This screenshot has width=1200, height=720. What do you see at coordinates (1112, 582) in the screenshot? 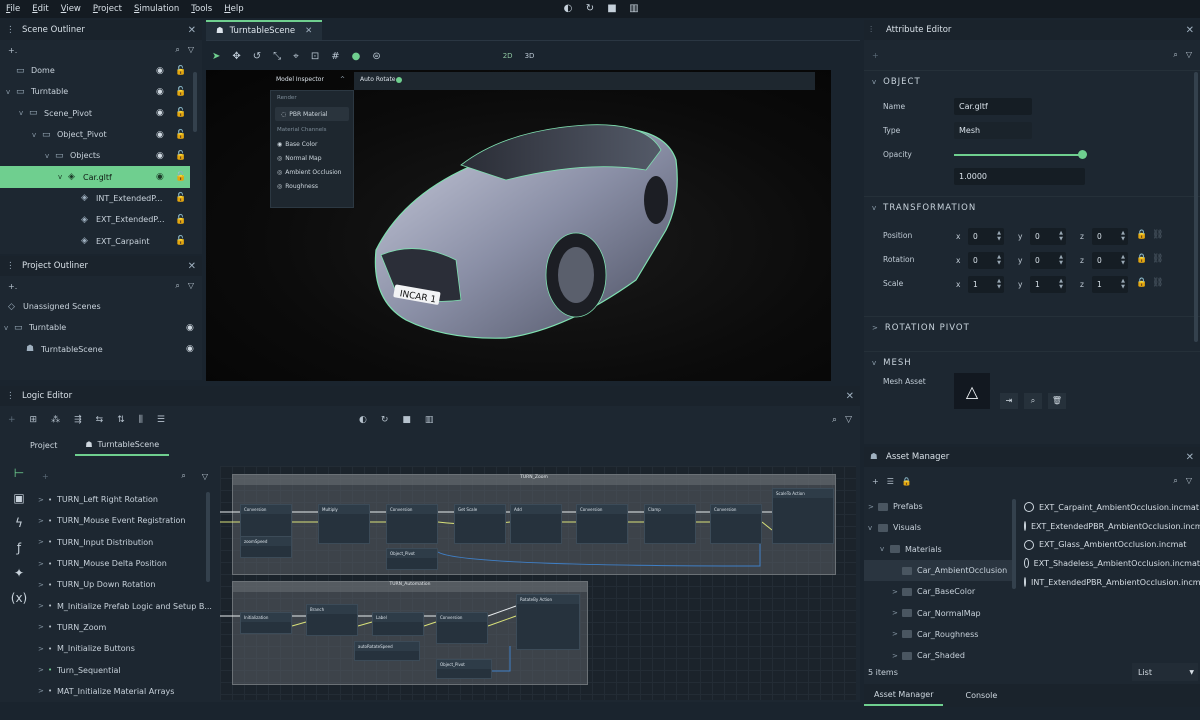
I see `asset-file-item: INT_ExtendedPBR_AmbientOcclusion.incmat` at bounding box center [1112, 582].